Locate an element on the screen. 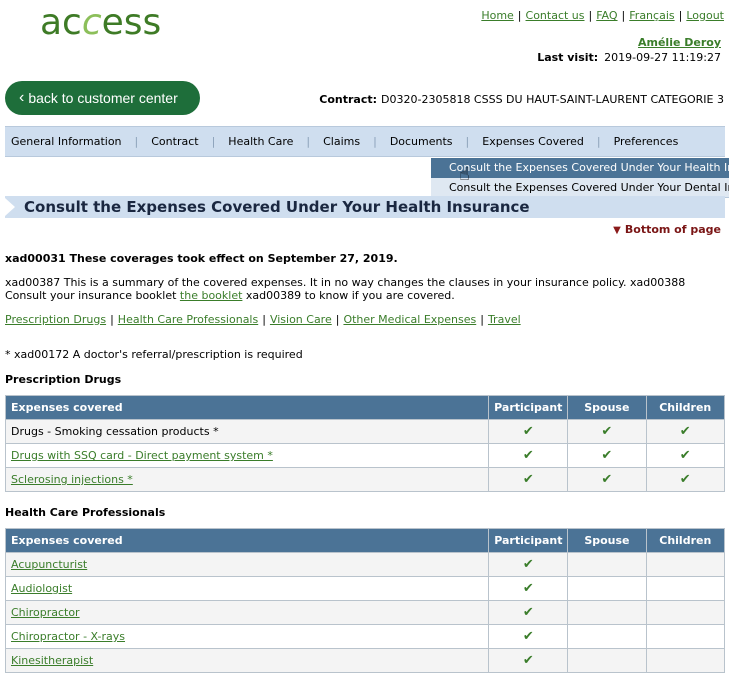 The width and height of the screenshot is (729, 676). table-row: Acupuncturist ✔ is located at coordinates (365, 564).